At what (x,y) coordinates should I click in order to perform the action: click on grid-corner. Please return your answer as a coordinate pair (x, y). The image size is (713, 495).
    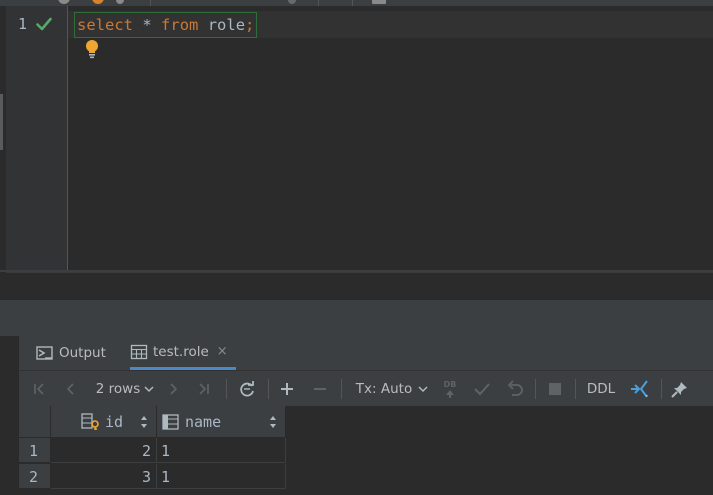
    Looking at the image, I should click on (35, 422).